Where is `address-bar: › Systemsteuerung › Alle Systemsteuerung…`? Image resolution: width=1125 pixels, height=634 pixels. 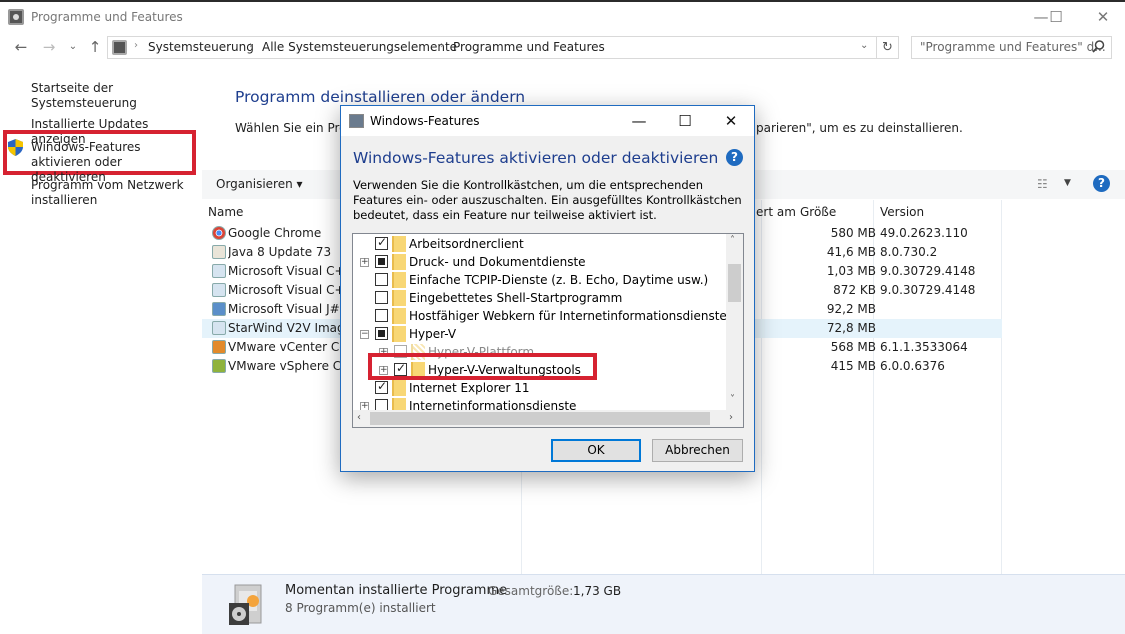
address-bar: › Systemsteuerung › Alle Systemsteuerung… is located at coordinates (492, 47).